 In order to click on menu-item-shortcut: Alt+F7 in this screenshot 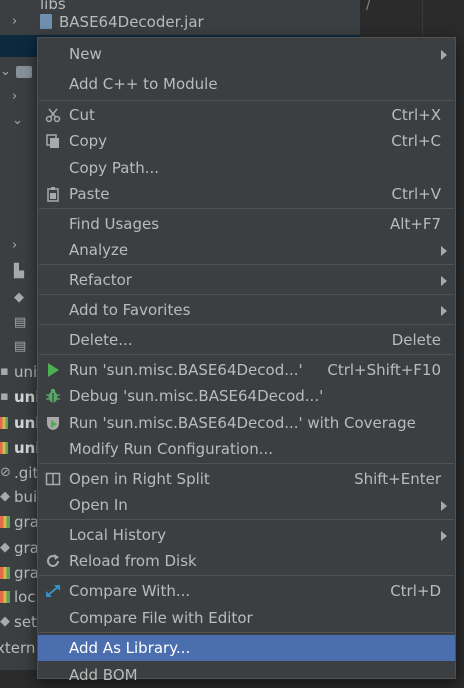, I will do `click(415, 224)`.